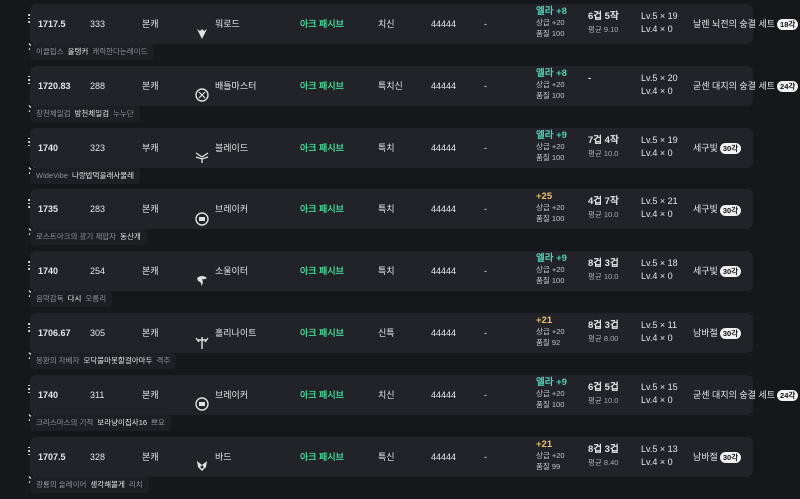 The width and height of the screenshot is (800, 499). Describe the element at coordinates (223, 456) in the screenshot. I see `class-name: 바드` at that location.